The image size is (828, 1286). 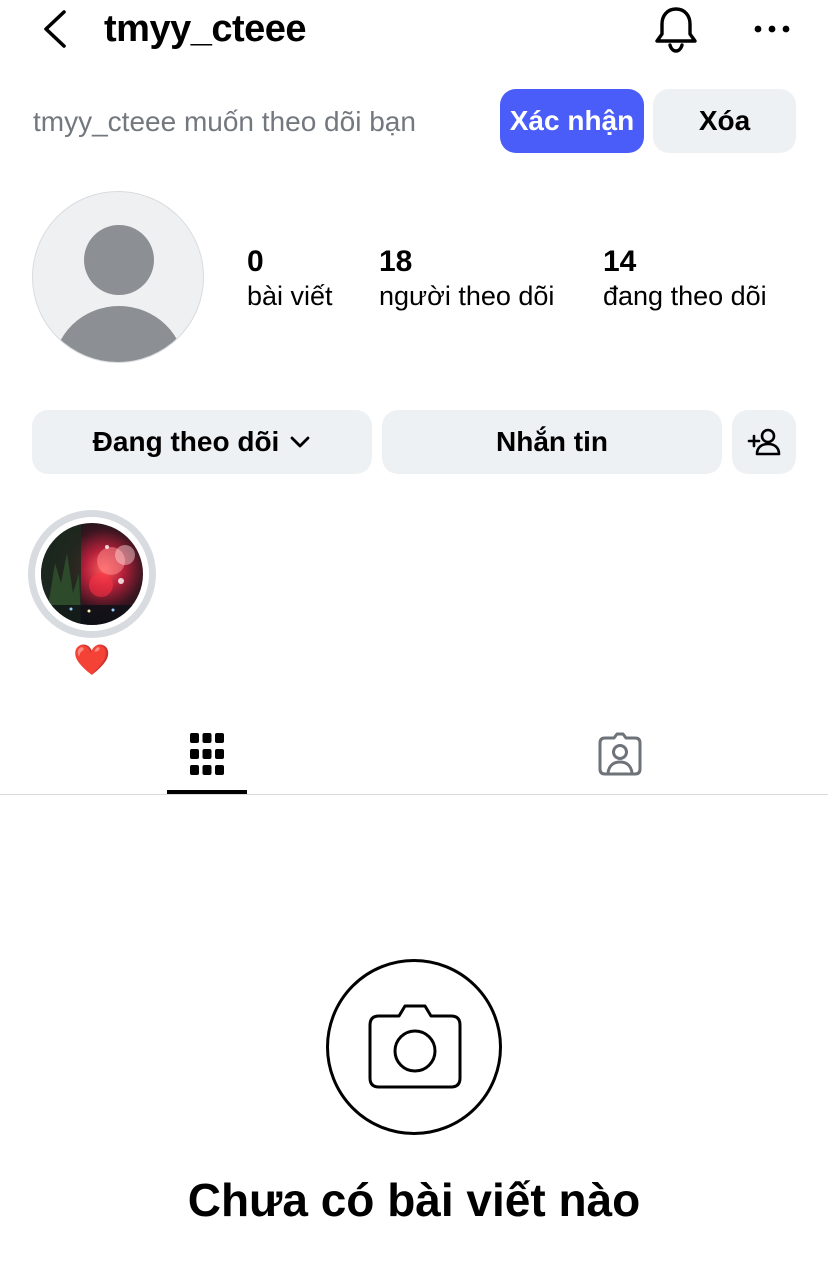 What do you see at coordinates (467, 296) in the screenshot?
I see `followers-label: người theo dõi` at bounding box center [467, 296].